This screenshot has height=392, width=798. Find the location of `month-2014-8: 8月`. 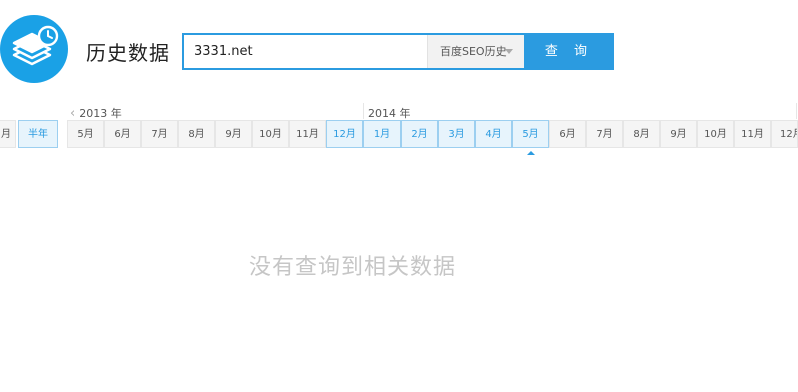

month-2014-8: 8月 is located at coordinates (641, 134).